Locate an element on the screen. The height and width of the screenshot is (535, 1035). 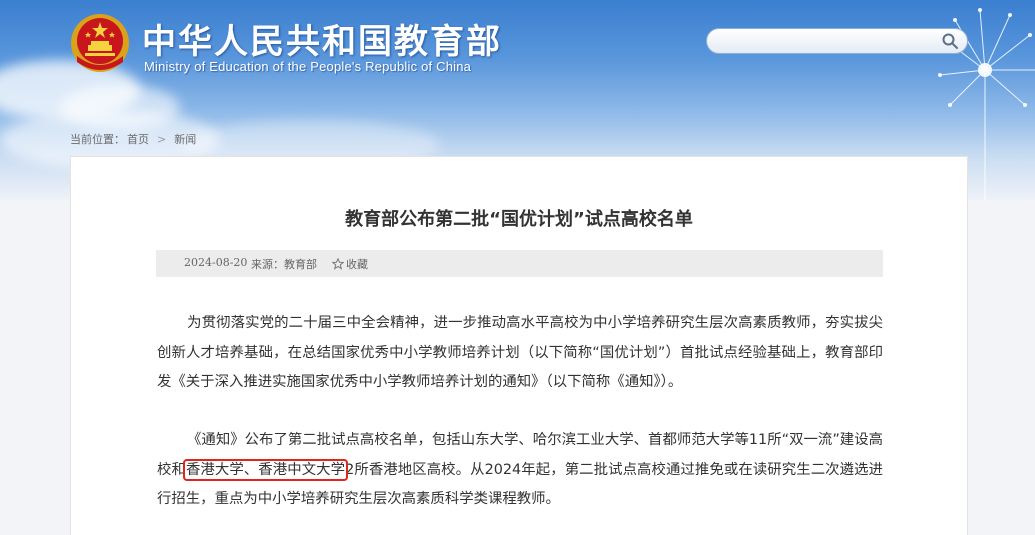
favorite-label: 收藏 is located at coordinates (357, 264).